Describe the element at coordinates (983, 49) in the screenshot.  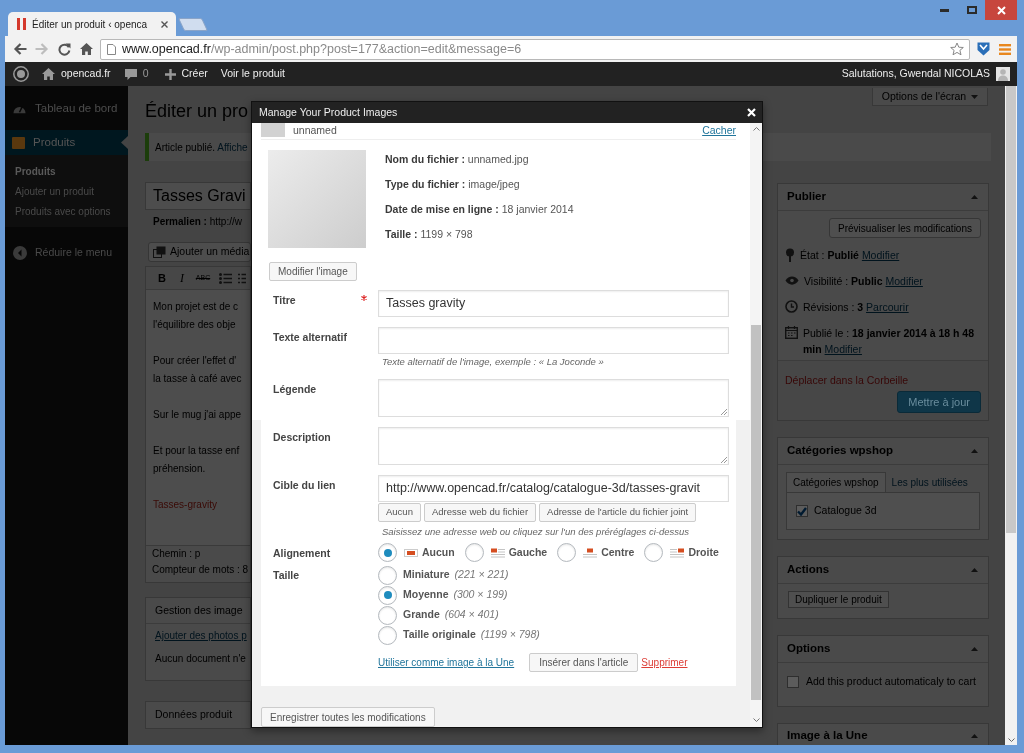
I see `shield-icon` at that location.